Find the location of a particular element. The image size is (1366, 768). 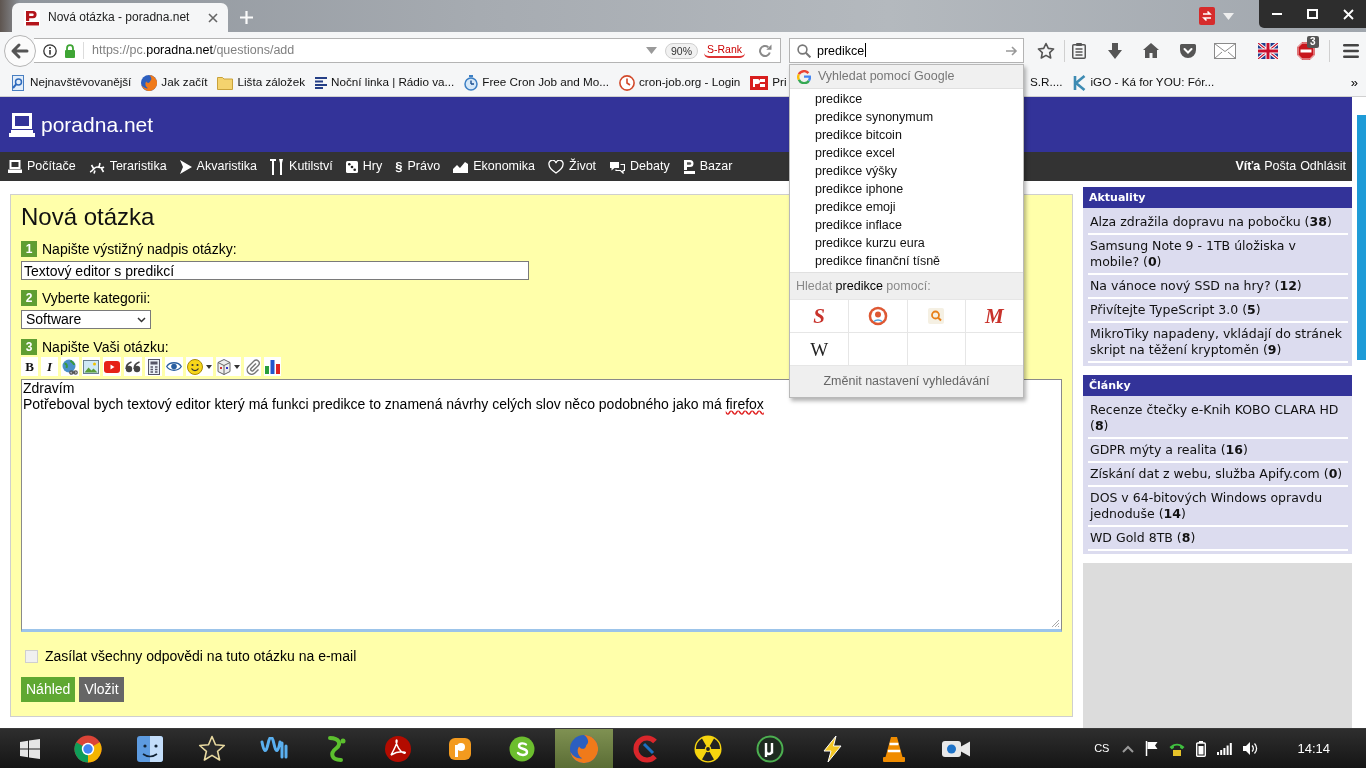

nav-link: Hry is located at coordinates (364, 166).